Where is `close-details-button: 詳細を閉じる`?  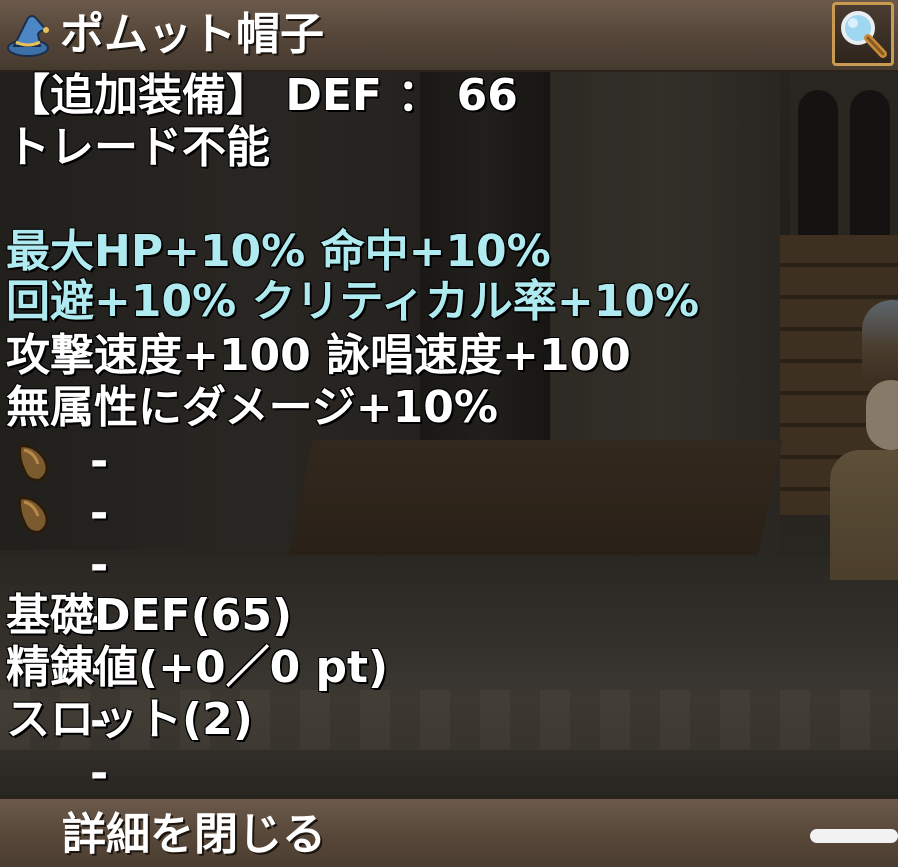
close-details-button: 詳細を閉じる is located at coordinates (449, 832).